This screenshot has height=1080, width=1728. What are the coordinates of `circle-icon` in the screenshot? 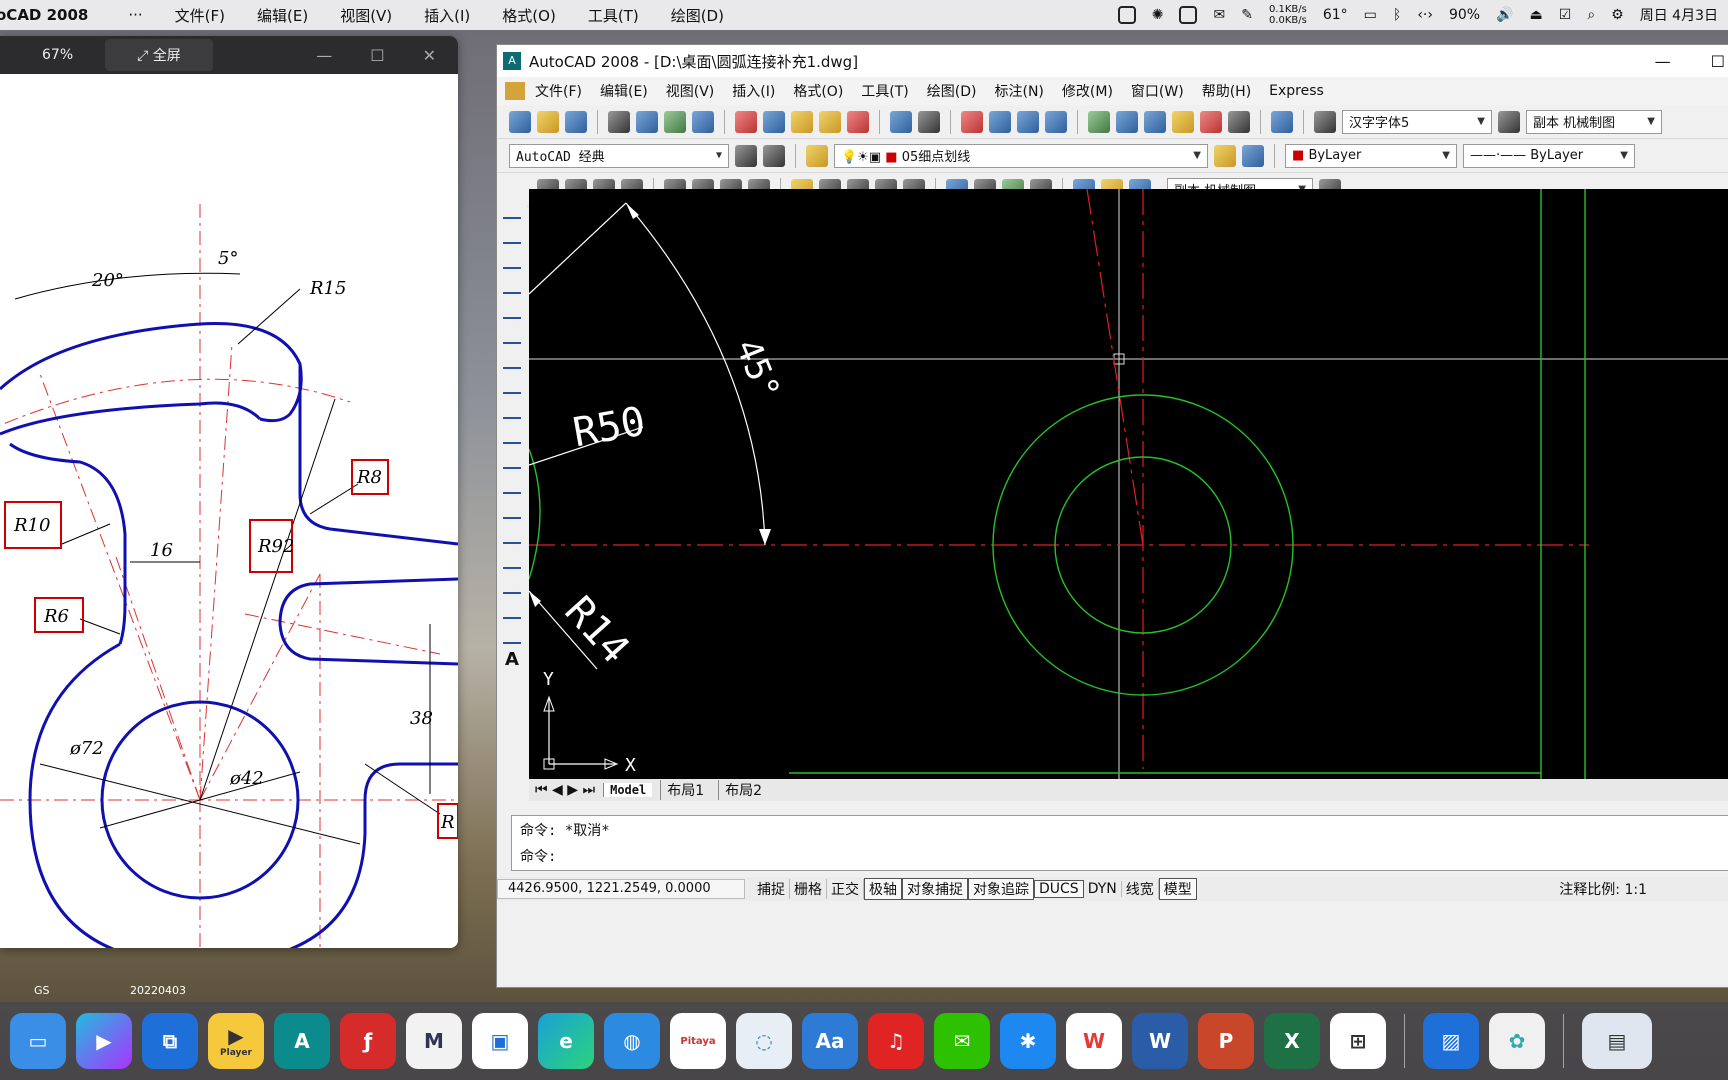 It's located at (512, 359).